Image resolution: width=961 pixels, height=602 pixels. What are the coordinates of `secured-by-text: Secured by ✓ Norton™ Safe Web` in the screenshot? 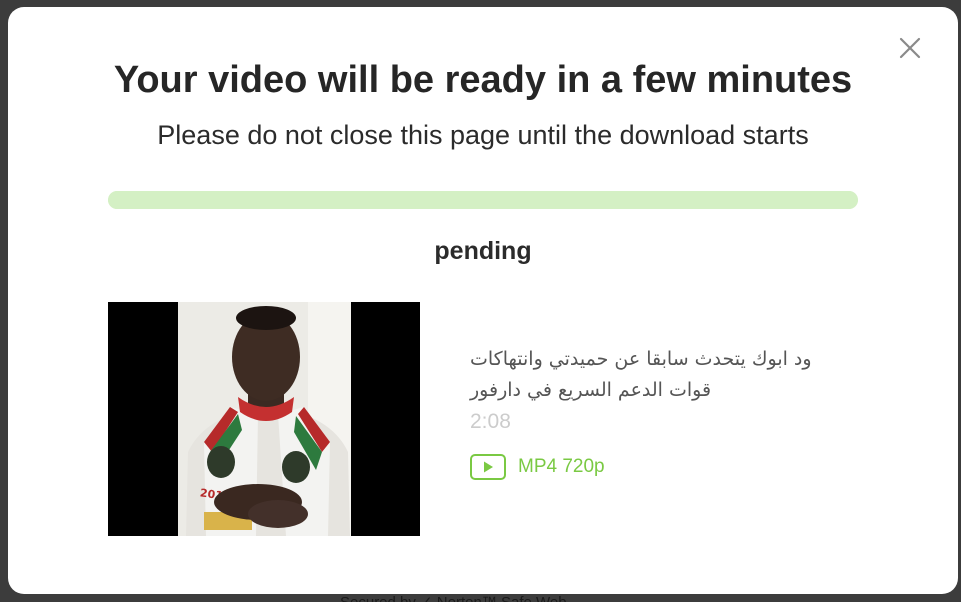 It's located at (453, 597).